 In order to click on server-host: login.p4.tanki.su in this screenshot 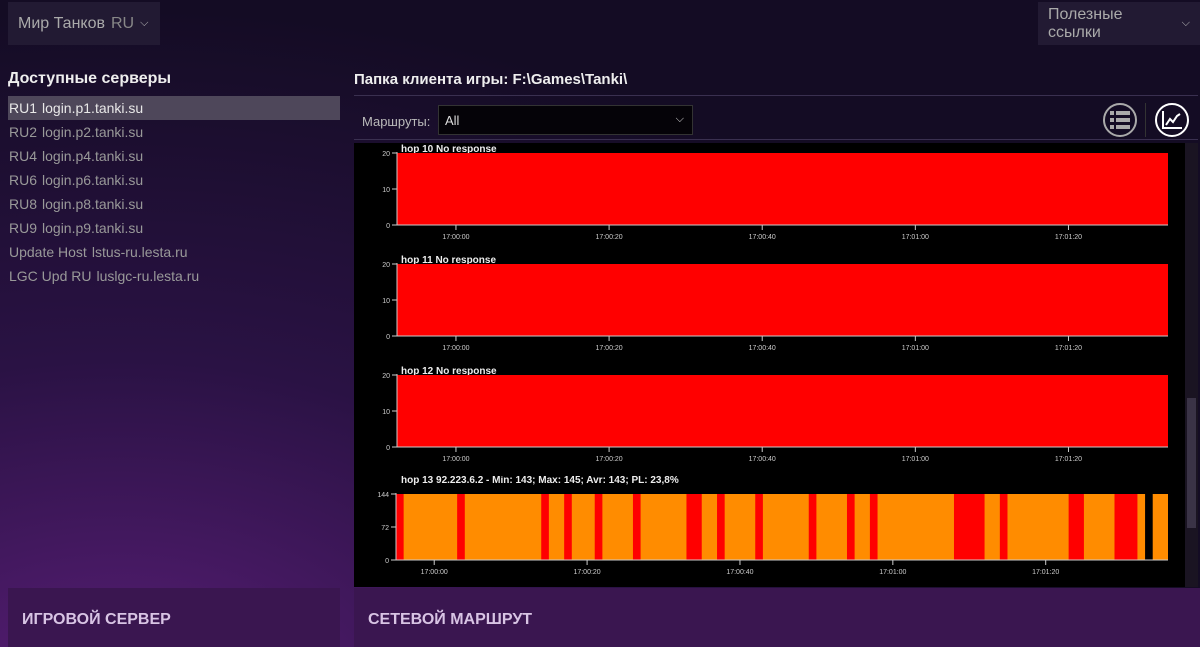, I will do `click(93, 156)`.